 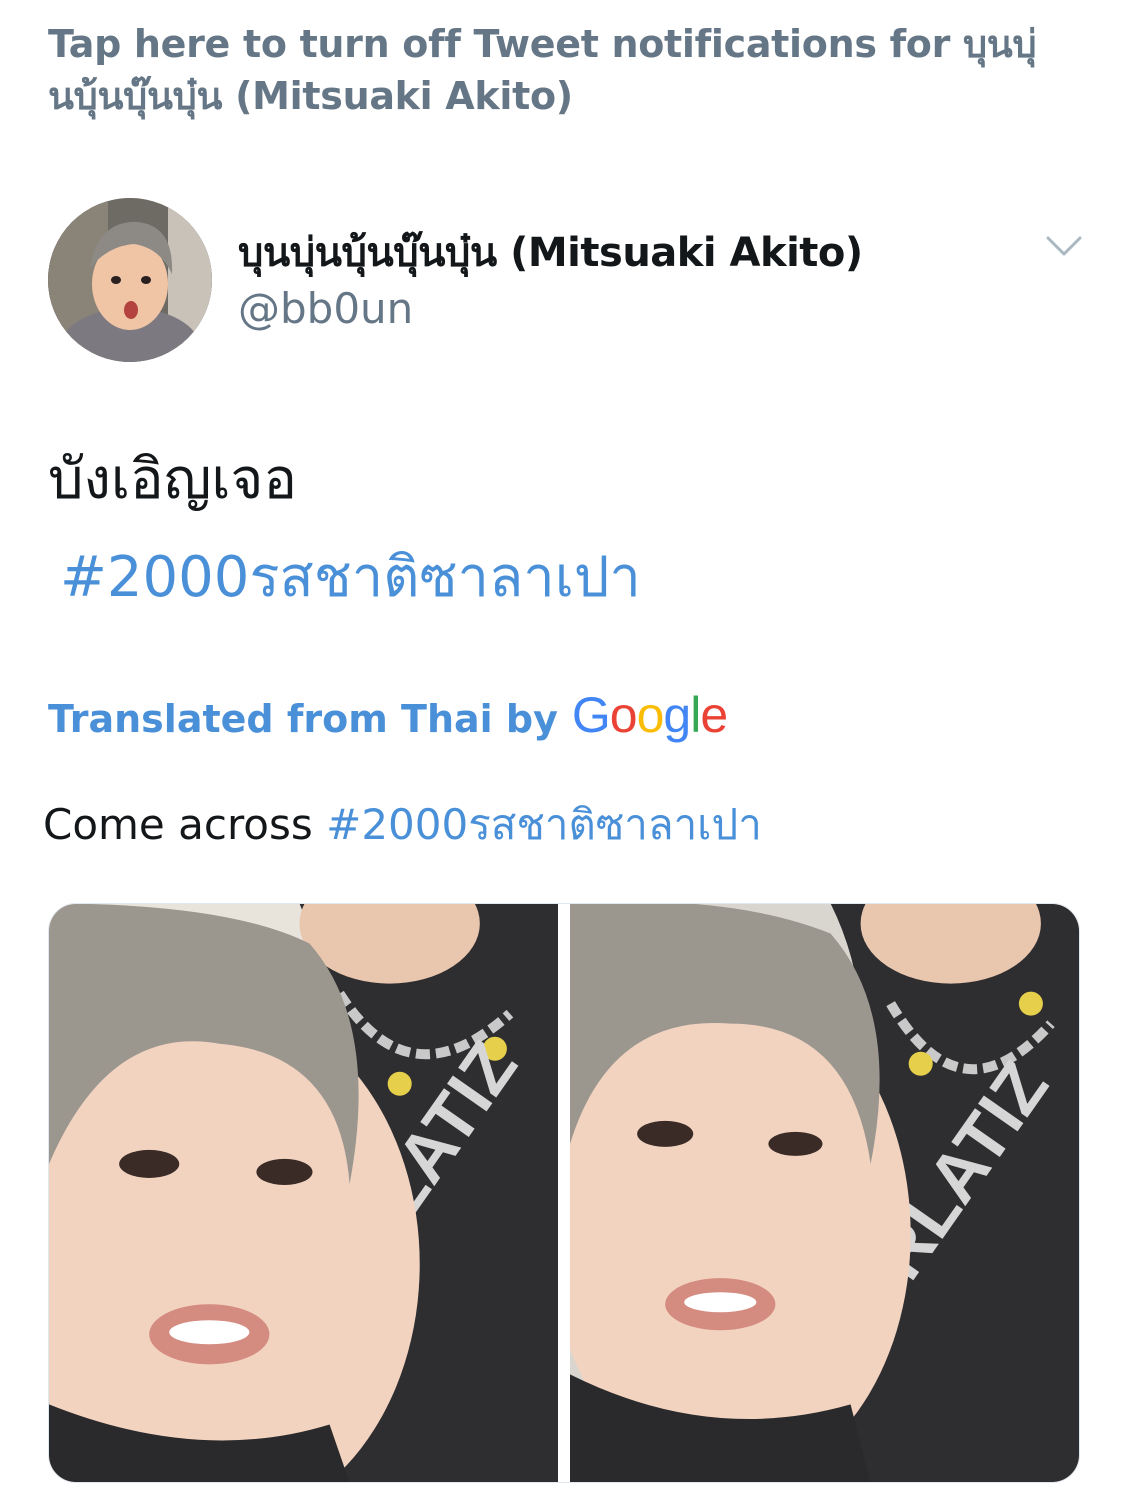 What do you see at coordinates (350, 578) in the screenshot?
I see `tweet-hashtag-link: #2000รสชาติซาลาเปา` at bounding box center [350, 578].